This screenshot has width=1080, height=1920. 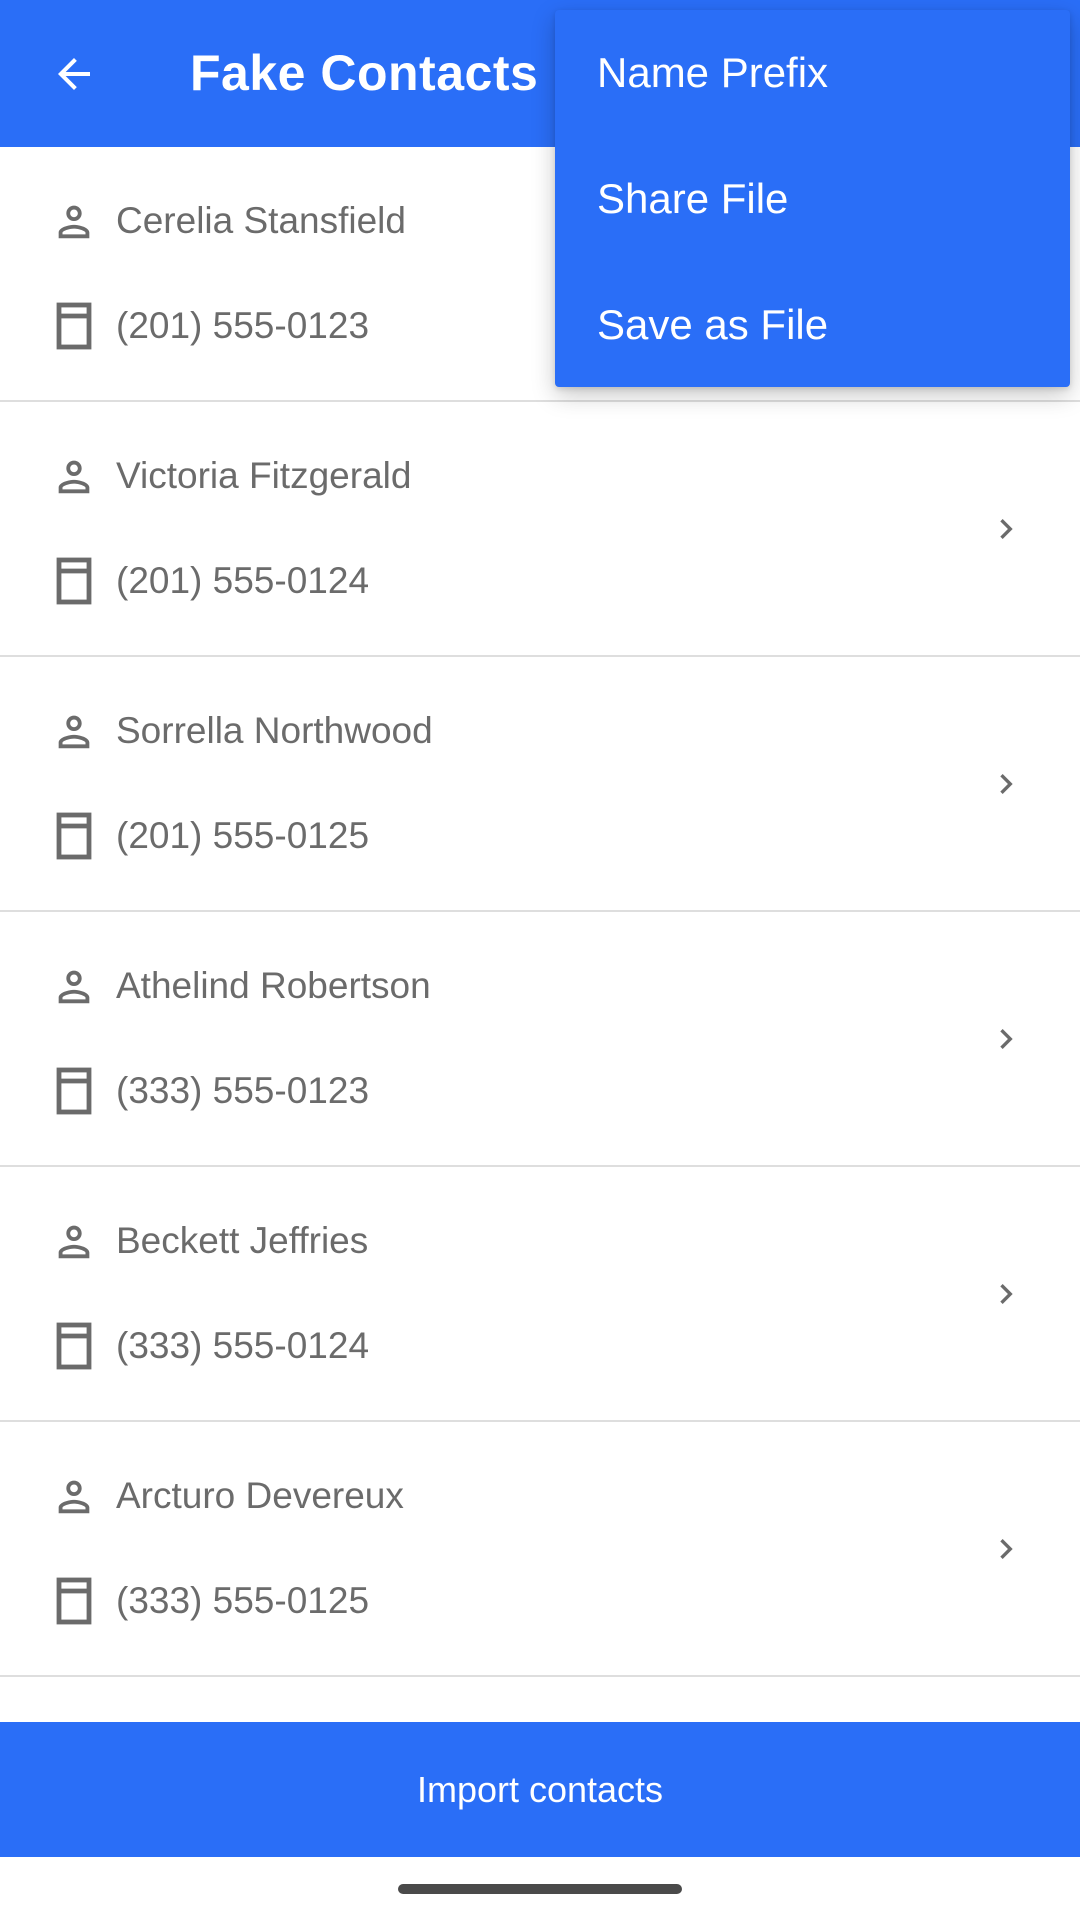 What do you see at coordinates (273, 985) in the screenshot?
I see `contact-name: Athelind Robertson` at bounding box center [273, 985].